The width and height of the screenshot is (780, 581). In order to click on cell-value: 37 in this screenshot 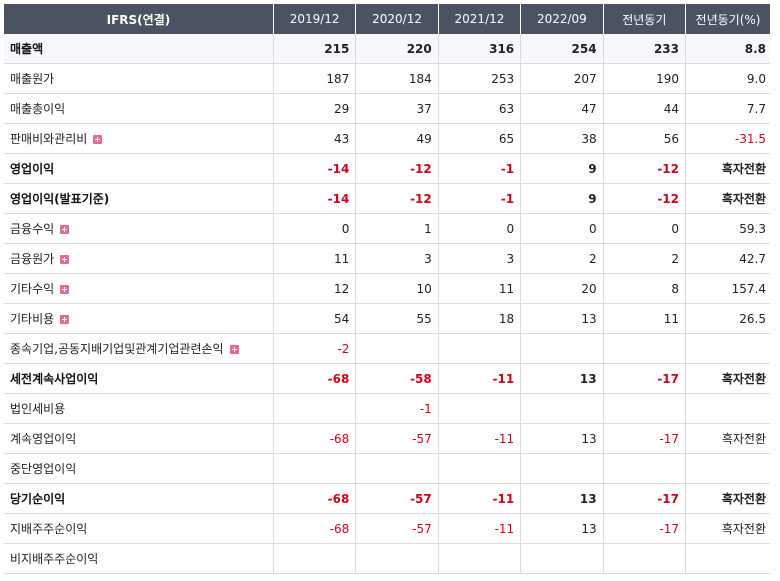, I will do `click(397, 108)`.